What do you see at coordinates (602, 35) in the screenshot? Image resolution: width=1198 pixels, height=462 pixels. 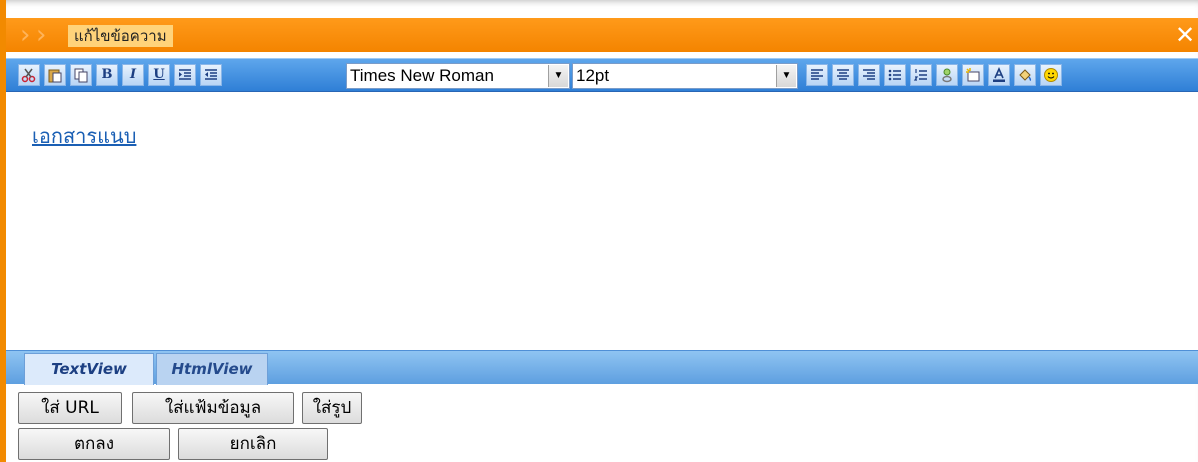 I see `title-bar: › › แก้ไขข้อความ ✕` at bounding box center [602, 35].